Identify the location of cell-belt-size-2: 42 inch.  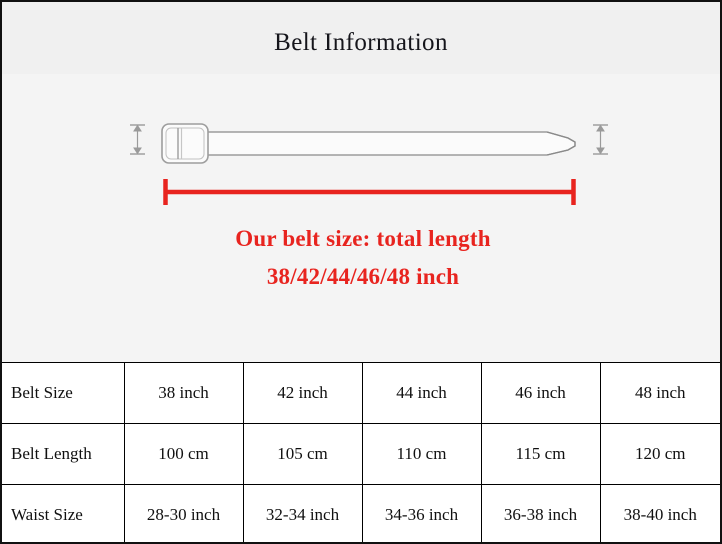
(302, 393).